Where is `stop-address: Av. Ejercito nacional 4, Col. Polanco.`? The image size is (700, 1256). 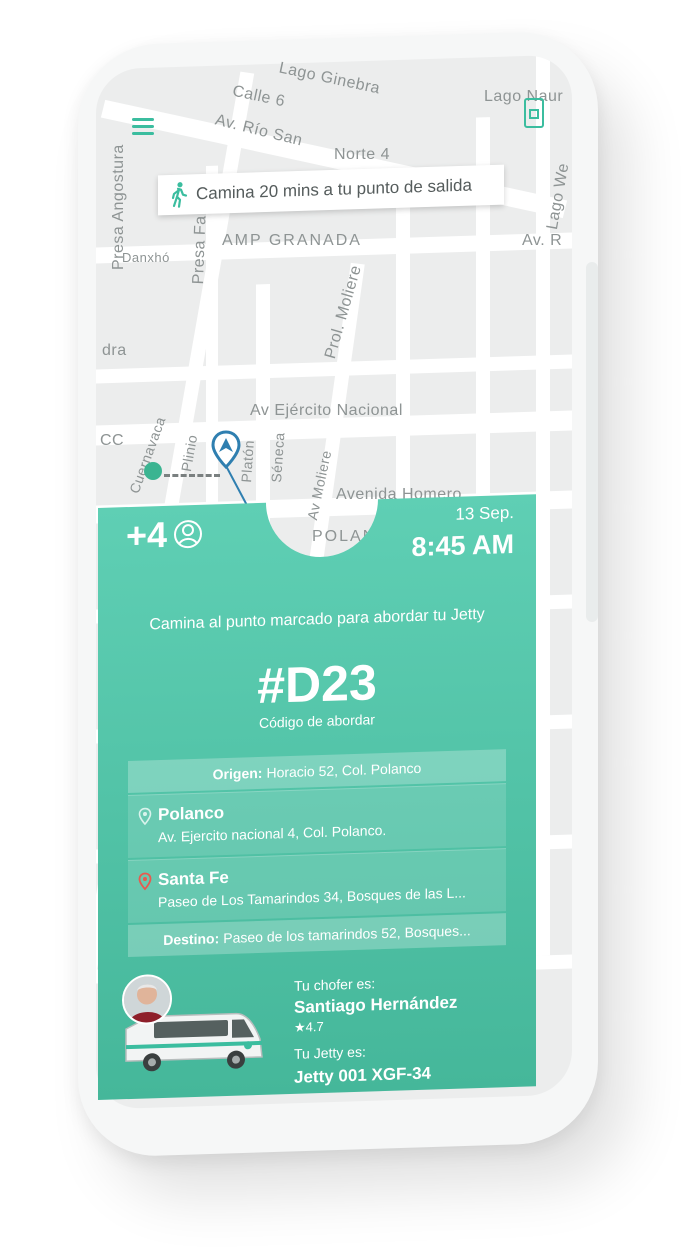 stop-address: Av. Ejercito nacional 4, Col. Polanco. is located at coordinates (272, 833).